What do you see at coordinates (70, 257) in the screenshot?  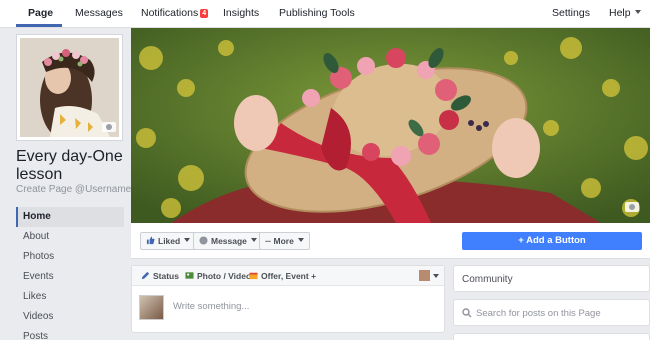 I see `left-nav-item-photos: Photos` at bounding box center [70, 257].